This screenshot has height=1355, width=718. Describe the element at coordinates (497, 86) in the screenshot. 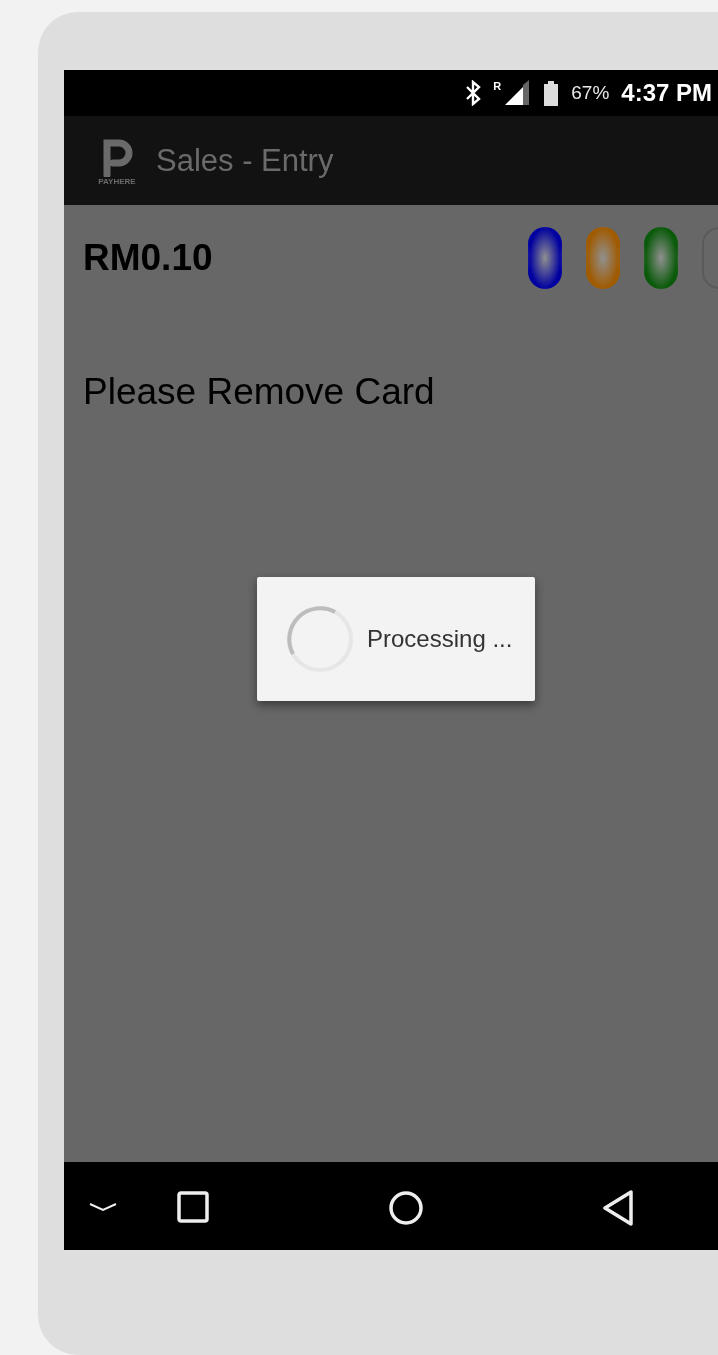

I see `roaming-indicator: R` at that location.